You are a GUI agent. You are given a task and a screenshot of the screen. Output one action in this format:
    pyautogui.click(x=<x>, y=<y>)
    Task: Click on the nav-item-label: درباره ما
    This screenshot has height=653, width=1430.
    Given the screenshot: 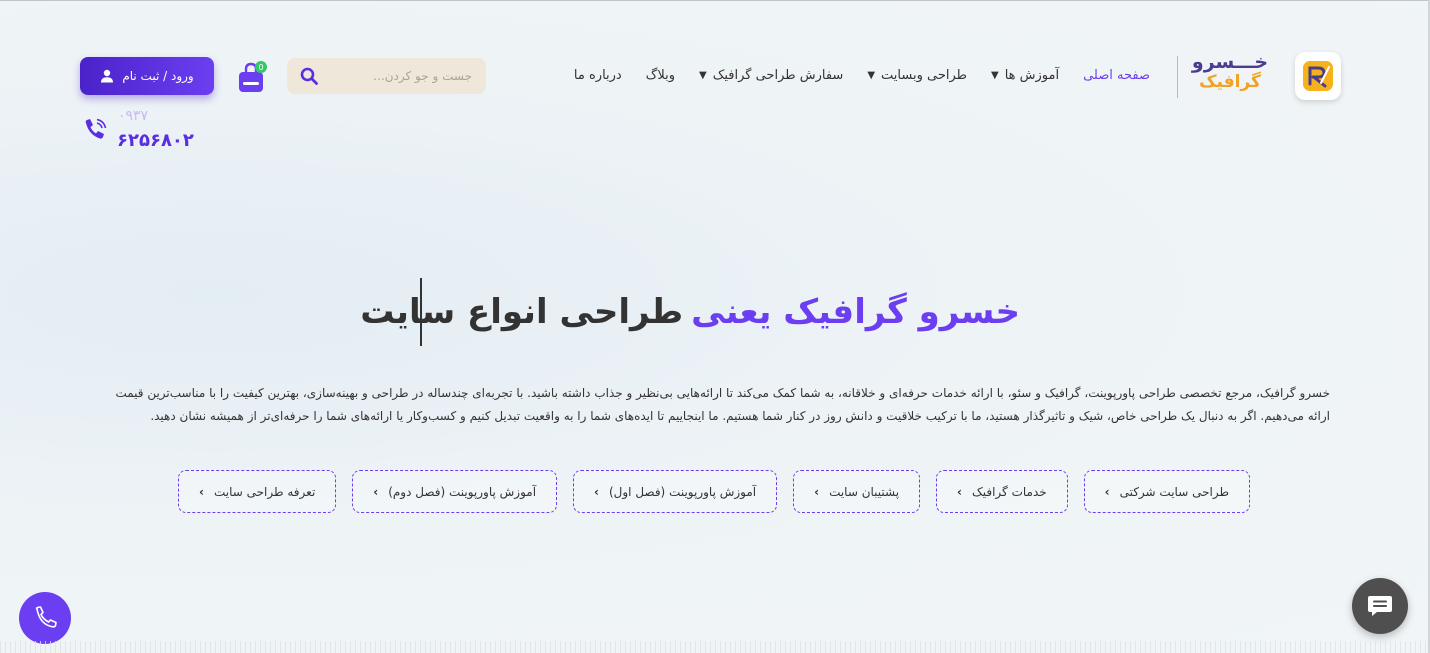 What is the action you would take?
    pyautogui.click(x=597, y=75)
    